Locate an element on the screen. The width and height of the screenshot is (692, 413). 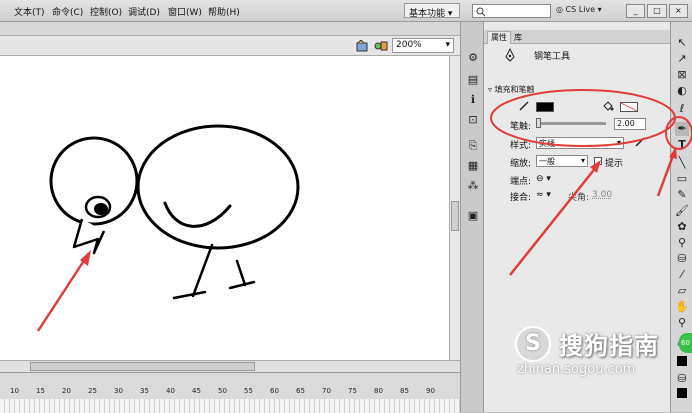
brush-tool-icon: 🖌 is located at coordinates (682, 211).